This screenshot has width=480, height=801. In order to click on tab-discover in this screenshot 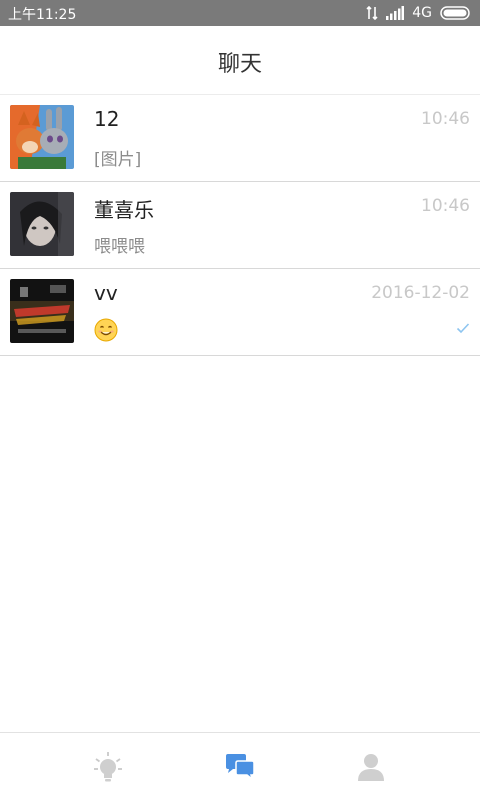, I will do `click(108, 767)`.